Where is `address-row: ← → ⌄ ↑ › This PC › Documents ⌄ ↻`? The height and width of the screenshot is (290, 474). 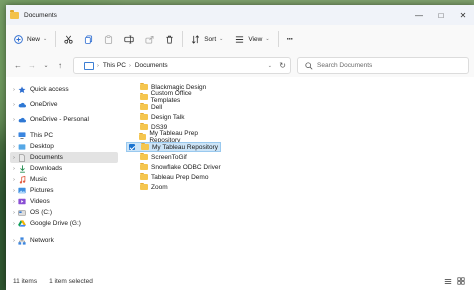
address-row: ← → ⌄ ↑ › This PC › Documents ⌄ ↻ is located at coordinates (240, 65).